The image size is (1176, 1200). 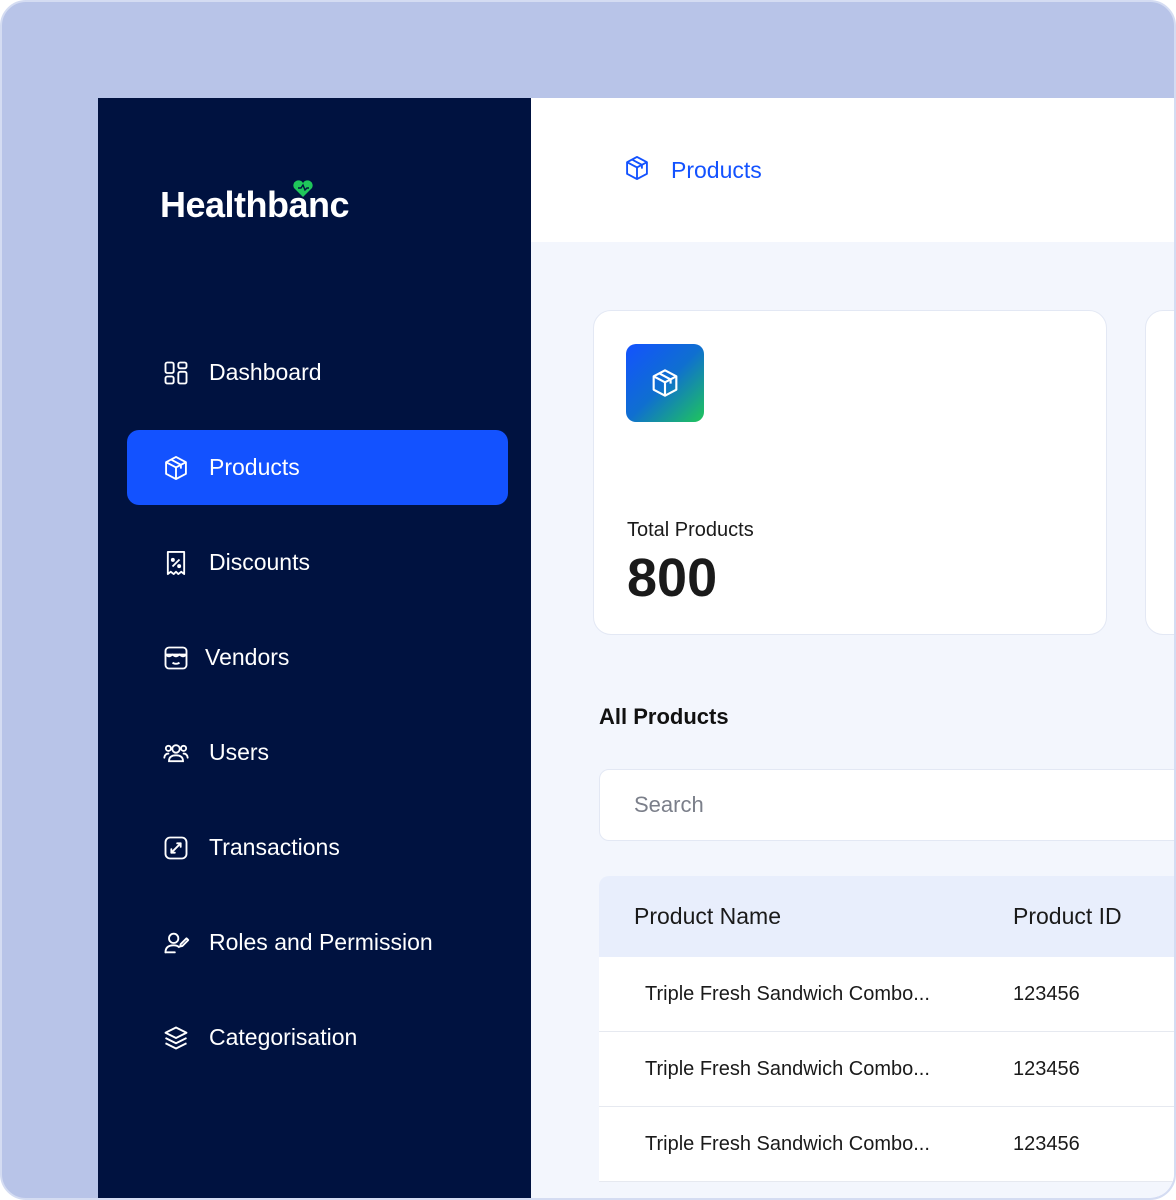 I want to click on stat-card-partial, so click(x=1159, y=472).